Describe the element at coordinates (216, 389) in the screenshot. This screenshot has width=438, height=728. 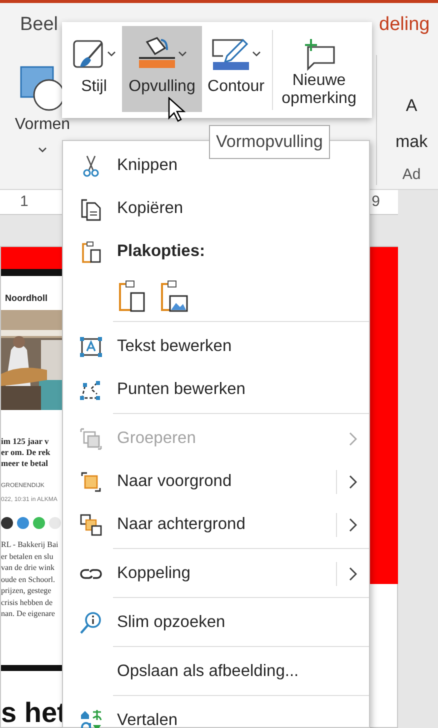
I see `menu-item: Punten bewerken` at that location.